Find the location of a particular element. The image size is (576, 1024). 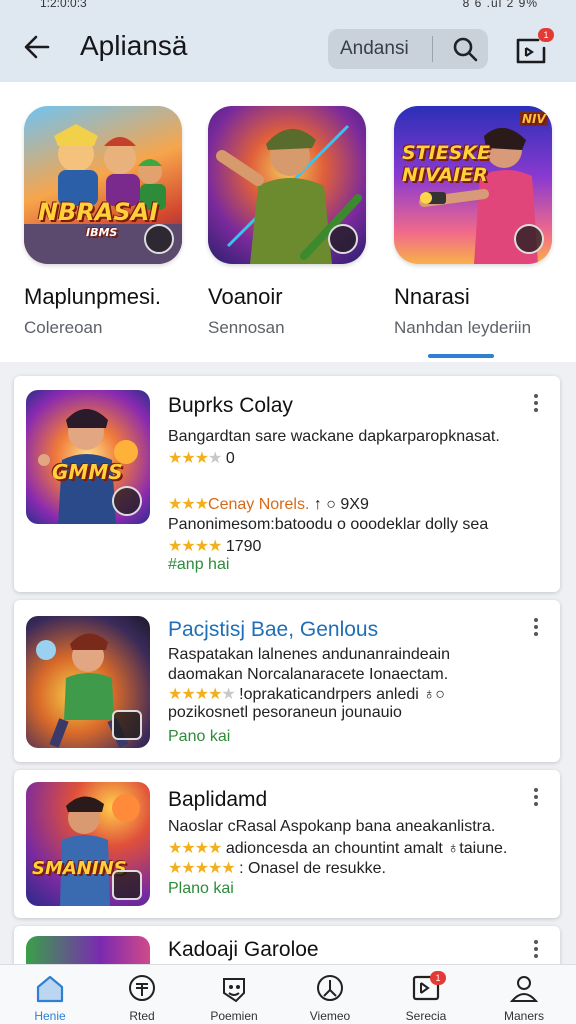

featured-game-art: NBRASAI IBMS is located at coordinates (103, 185).